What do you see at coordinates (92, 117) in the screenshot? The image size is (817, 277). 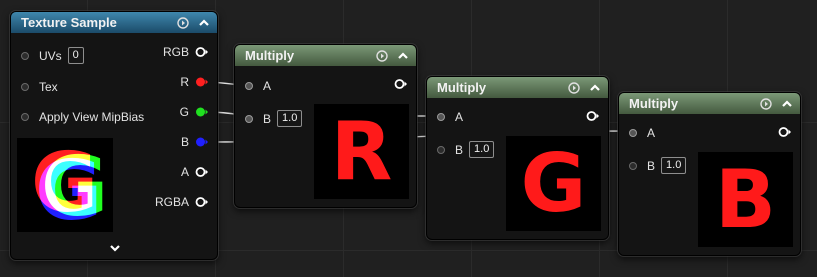 I see `pin-label: Apply View MipBias` at bounding box center [92, 117].